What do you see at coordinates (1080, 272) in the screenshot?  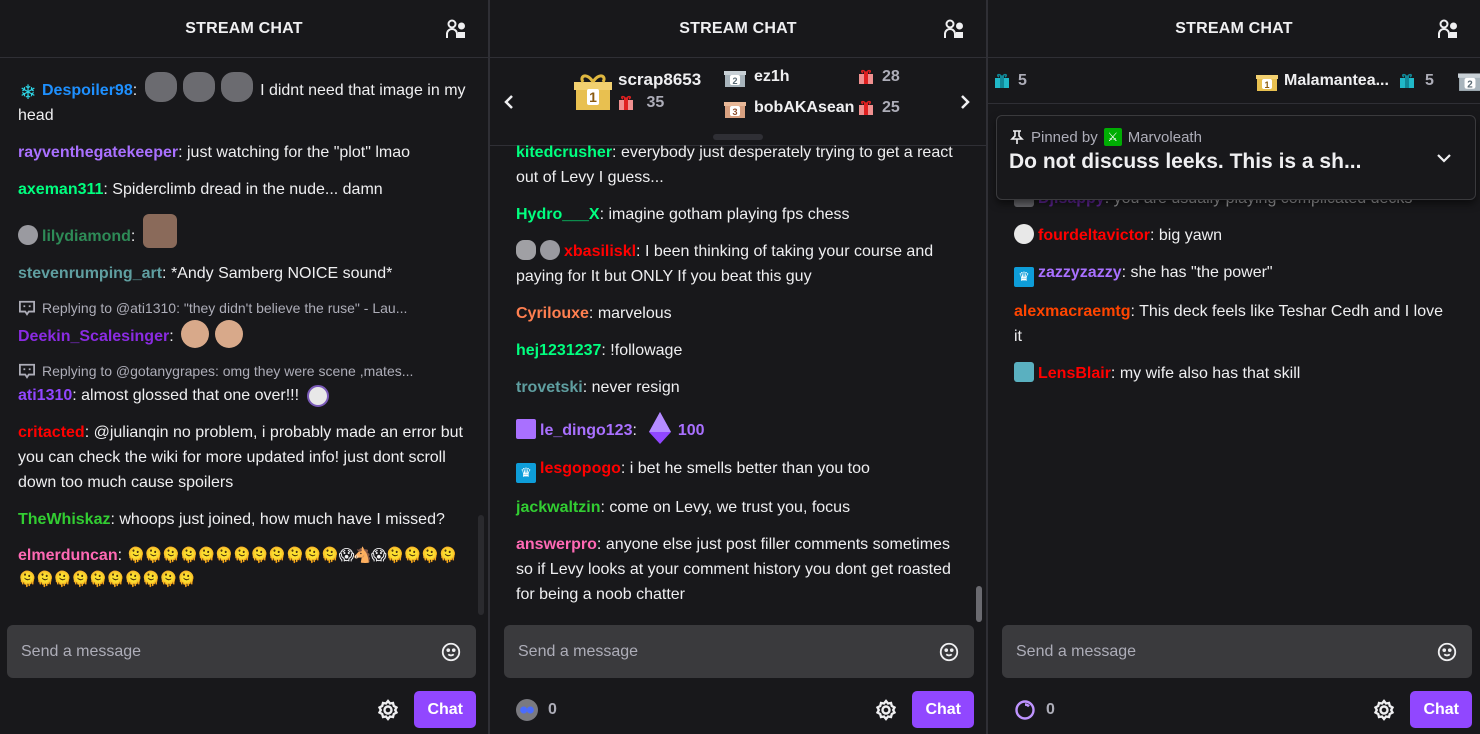 I see `username: zazzyzazzy` at bounding box center [1080, 272].